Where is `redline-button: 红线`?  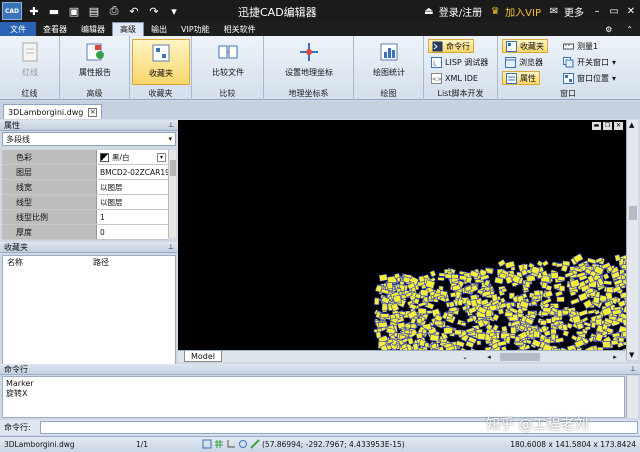
redline-button: 红线 is located at coordinates (30, 62).